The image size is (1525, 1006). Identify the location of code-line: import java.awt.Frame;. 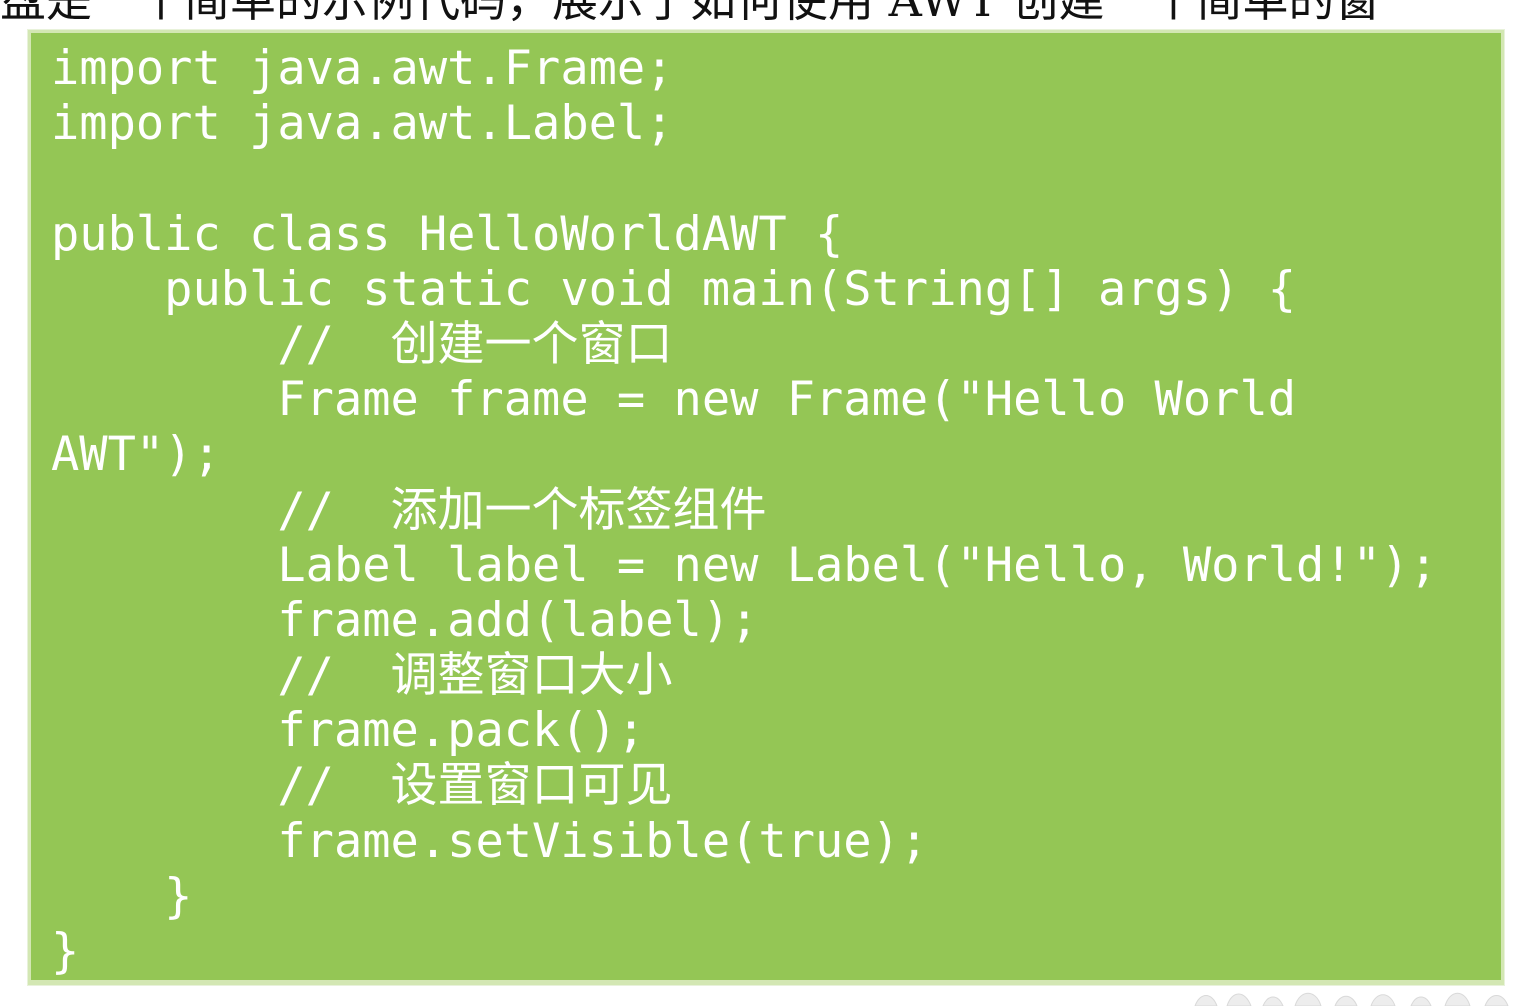
(362, 68).